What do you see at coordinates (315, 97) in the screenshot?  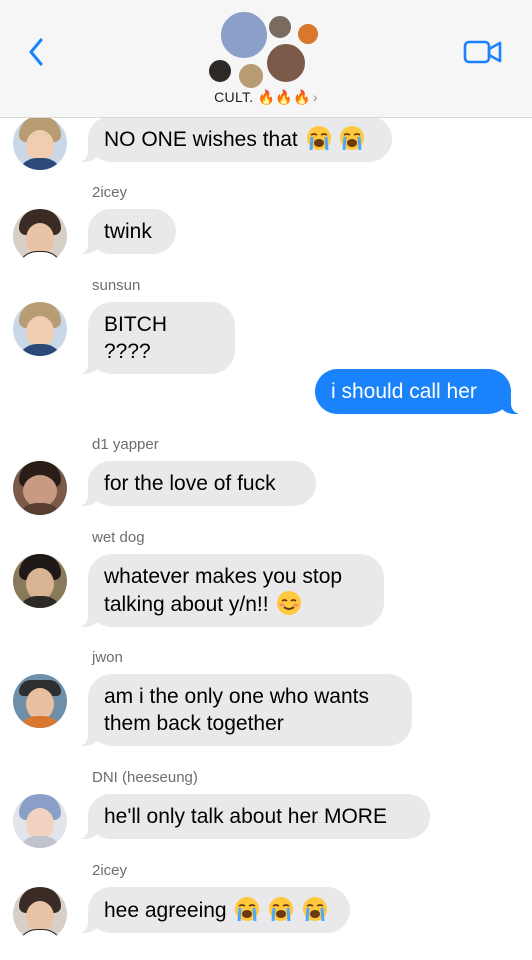 I see `chevron-right-icon: ›` at bounding box center [315, 97].